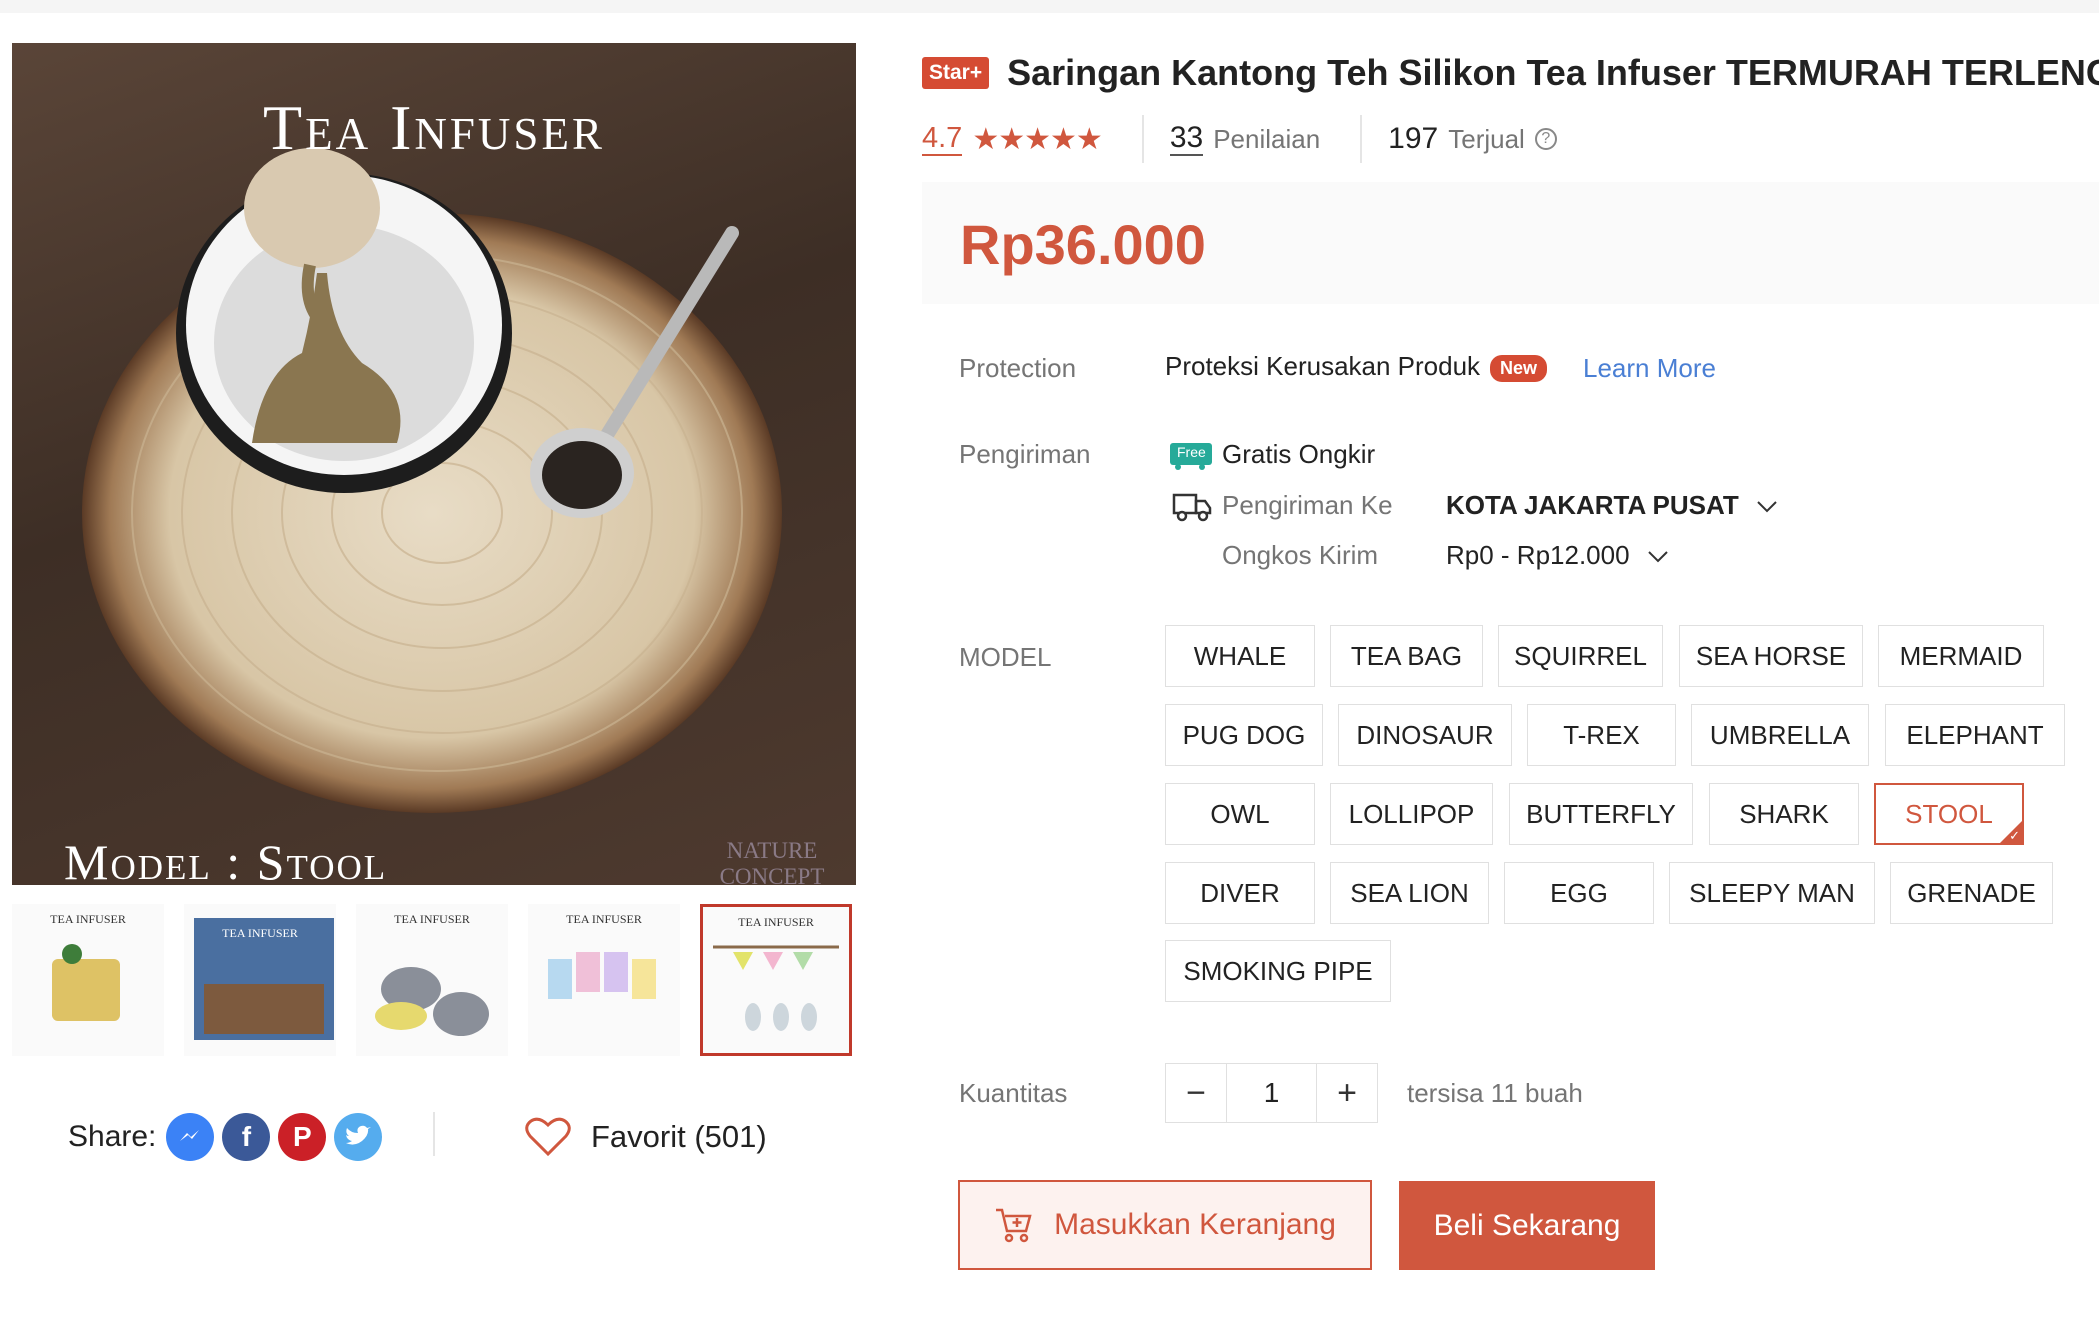 Image resolution: width=2099 pixels, height=1318 pixels. I want to click on add-to-cart-button: Masukkan Keranjang, so click(1165, 1225).